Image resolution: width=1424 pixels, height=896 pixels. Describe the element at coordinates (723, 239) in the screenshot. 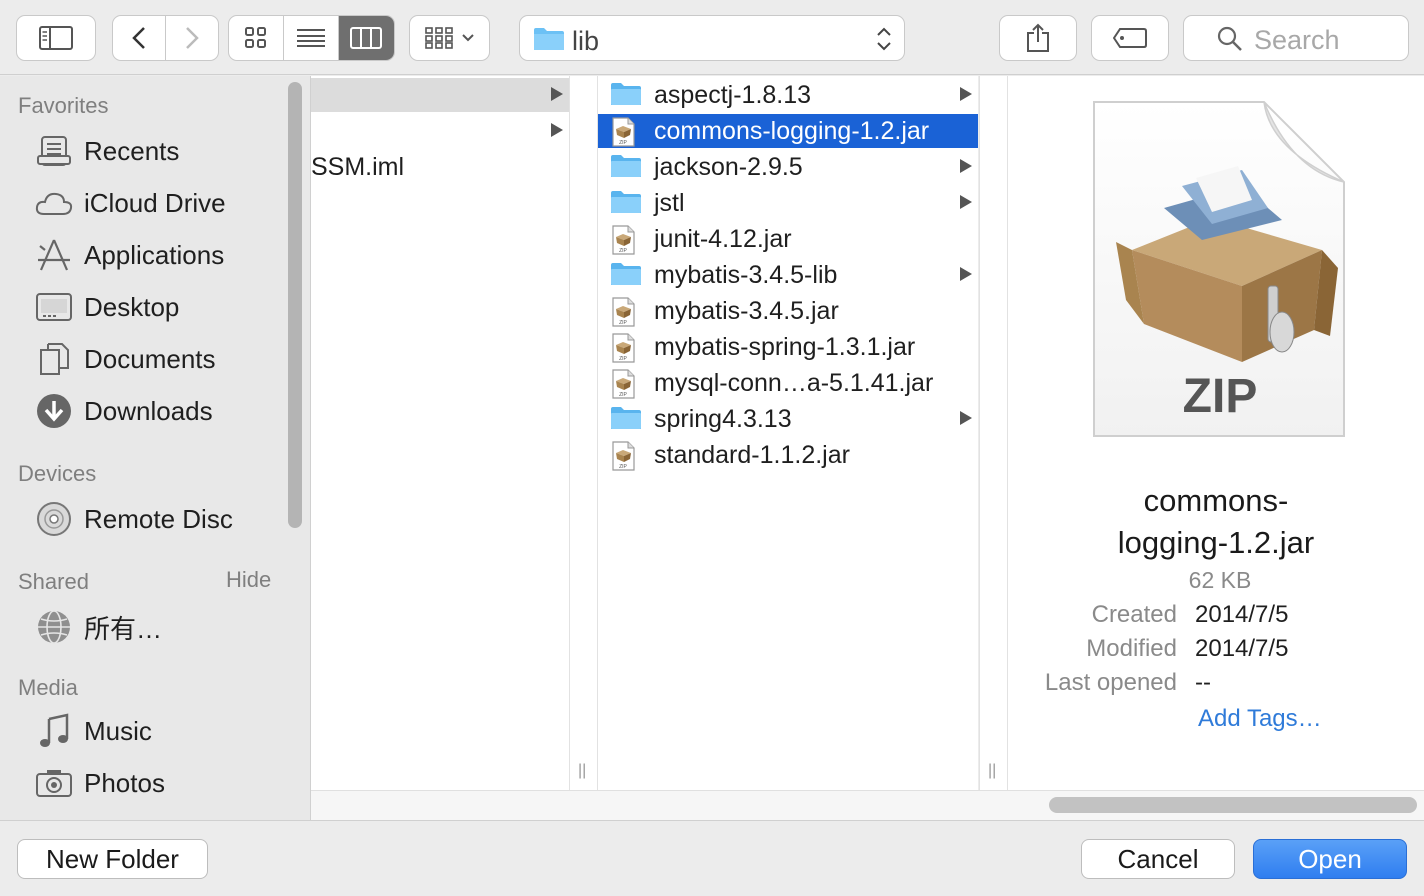

I see `file-name: junit-4.12.jar` at that location.